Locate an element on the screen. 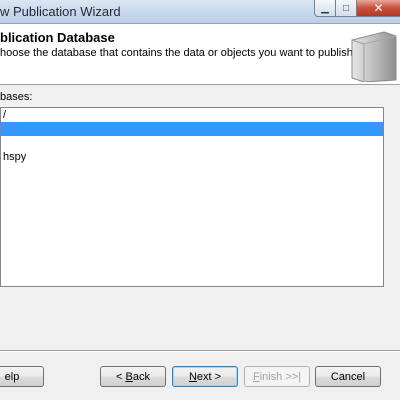  cancel-button: Cancel is located at coordinates (348, 376).